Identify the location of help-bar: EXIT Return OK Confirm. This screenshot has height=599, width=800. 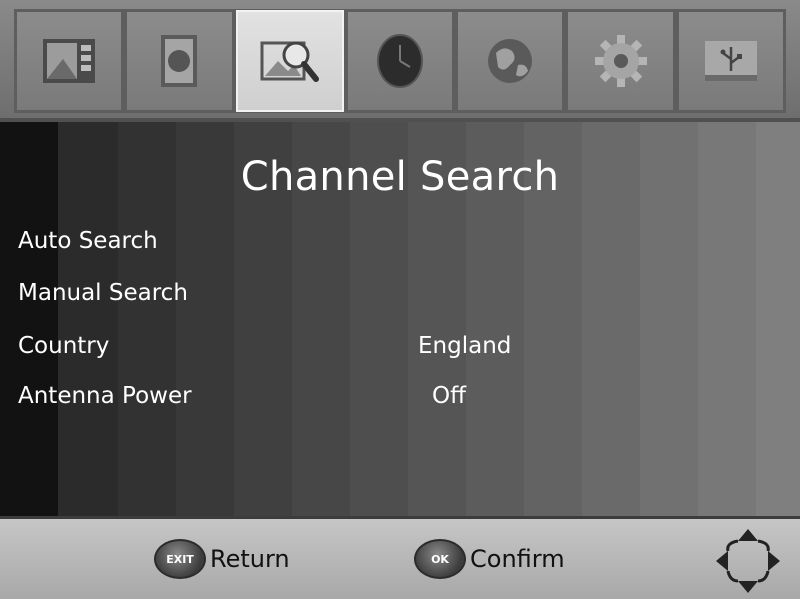
(400, 557).